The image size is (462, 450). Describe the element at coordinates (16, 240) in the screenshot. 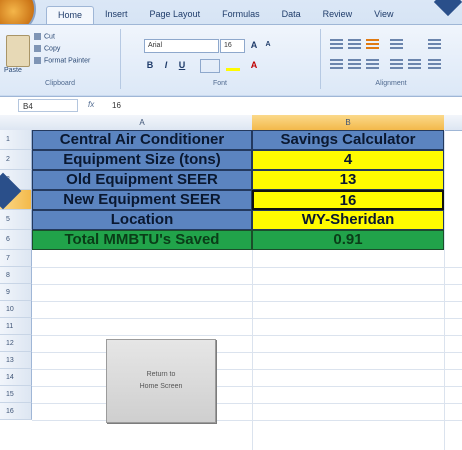

I see `row-header-6: 6` at that location.